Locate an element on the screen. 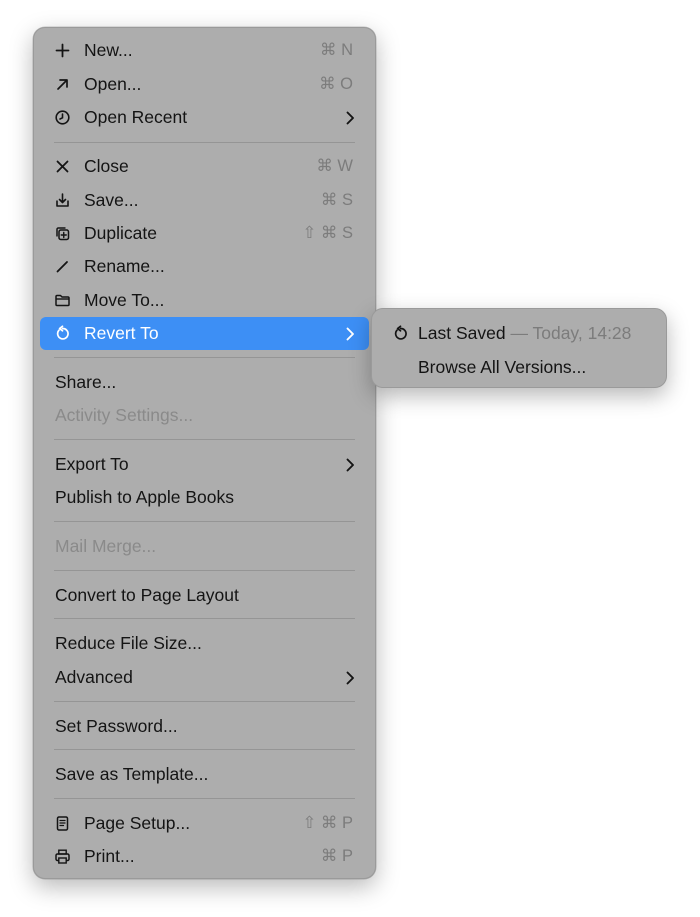 This screenshot has height=917, width=700. clock-icon is located at coordinates (62, 117).